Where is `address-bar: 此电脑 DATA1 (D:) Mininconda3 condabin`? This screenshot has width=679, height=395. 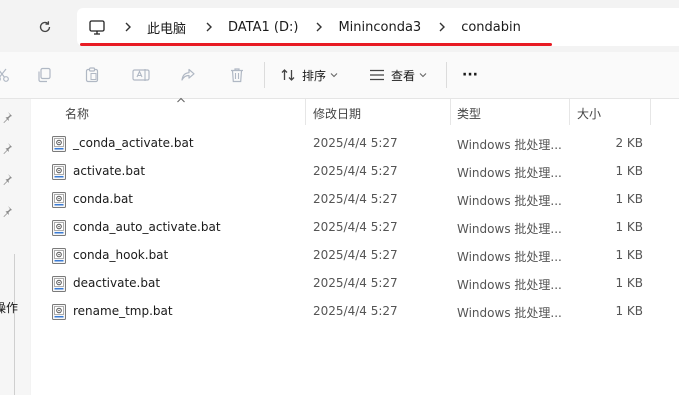
address-bar: 此电脑 DATA1 (D:) Mininconda3 condabin is located at coordinates (378, 27).